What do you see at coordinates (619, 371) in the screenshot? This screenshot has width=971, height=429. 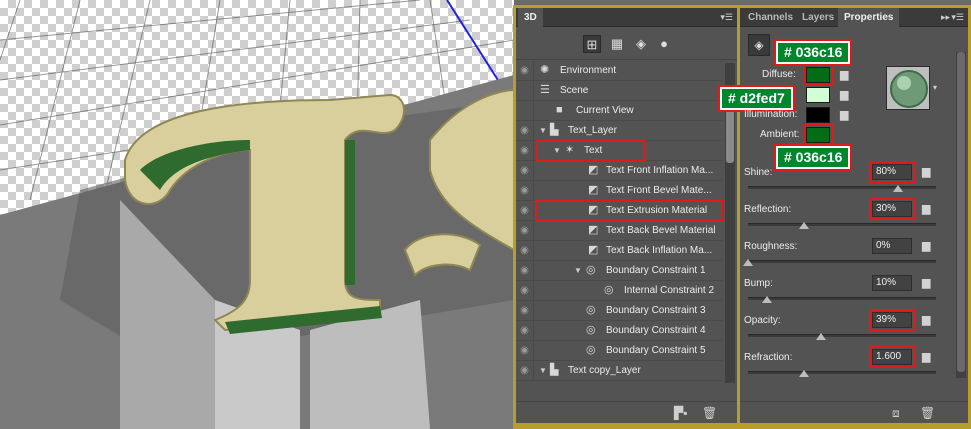 I see `tree-row: ◉ ▼ ▙ Text copy_Layer` at bounding box center [619, 371].